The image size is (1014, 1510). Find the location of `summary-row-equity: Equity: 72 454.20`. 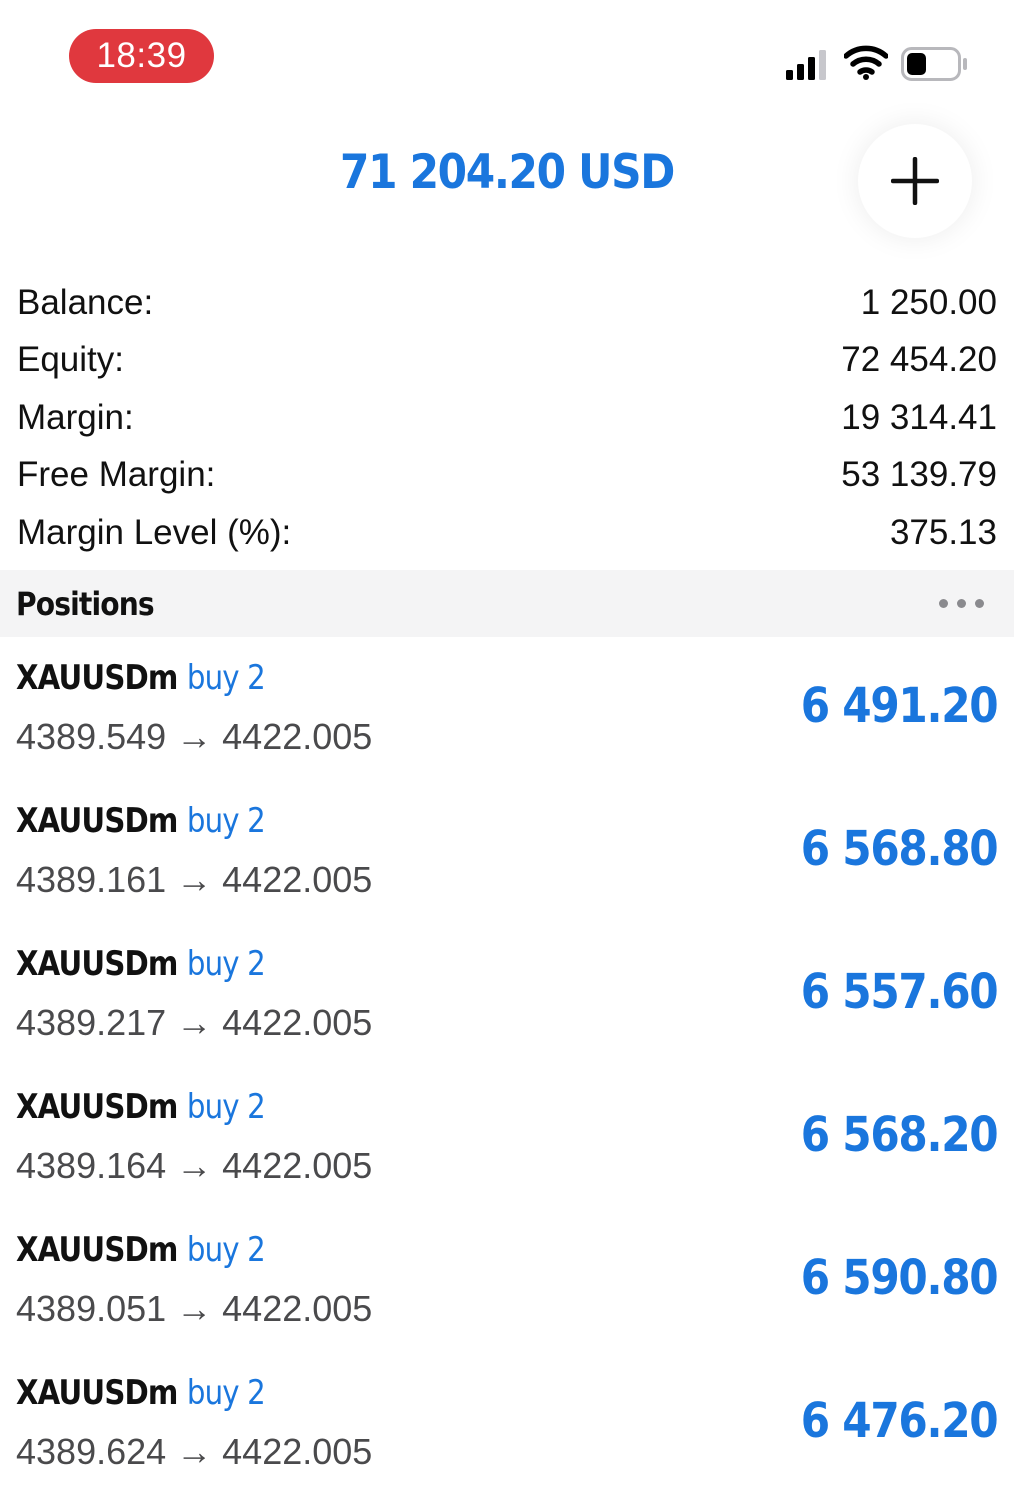

summary-row-equity: Equity: 72 454.20 is located at coordinates (507, 361).